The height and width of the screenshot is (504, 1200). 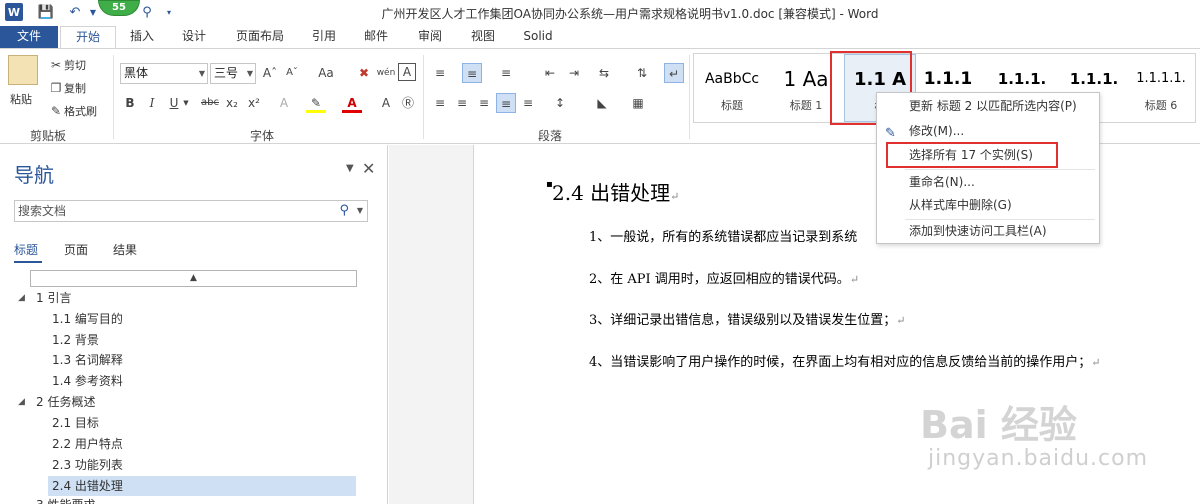 What do you see at coordinates (574, 73) in the screenshot?
I see `increase-indent-icon: ⇥` at bounding box center [574, 73].